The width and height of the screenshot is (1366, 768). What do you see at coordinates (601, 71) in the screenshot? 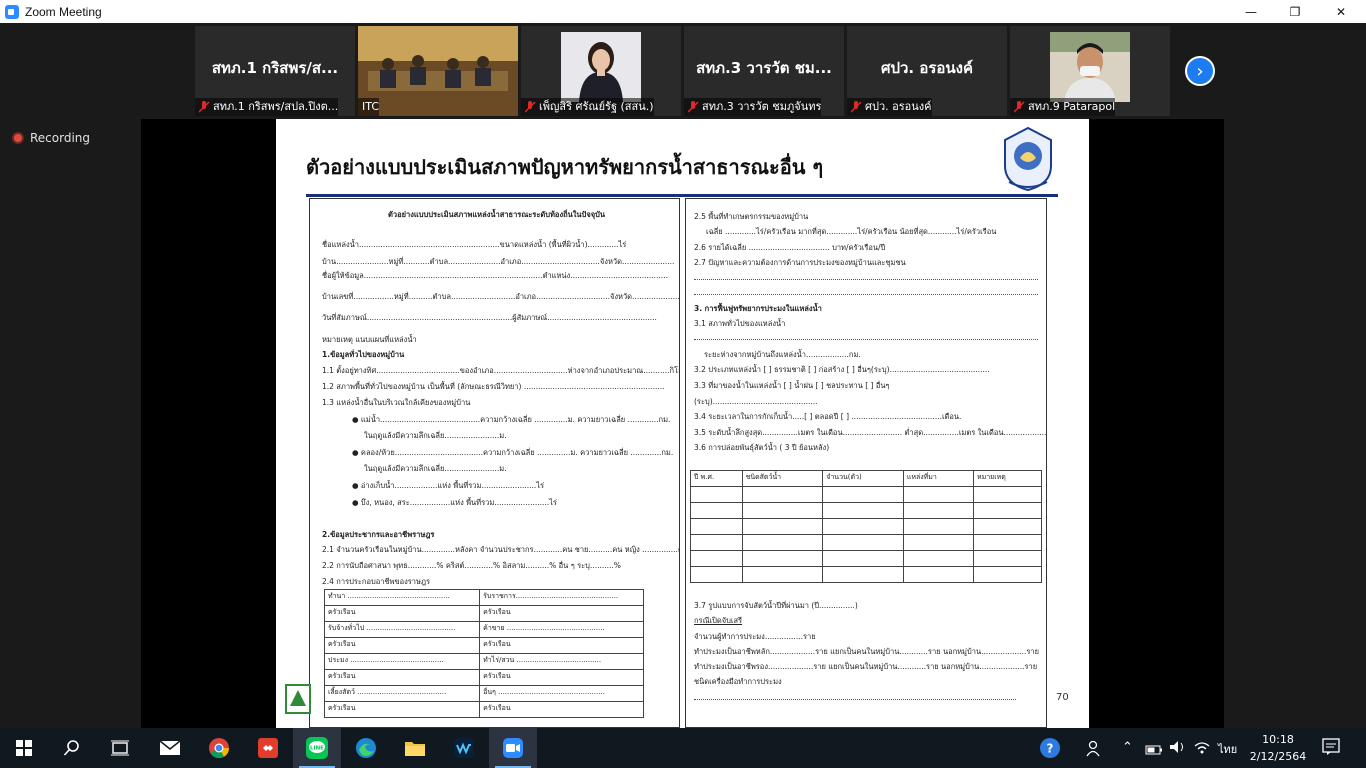
I see `participant-tile: เพ็ญสิริ ศรัณย์รัฐ (สสน.)` at bounding box center [601, 71].